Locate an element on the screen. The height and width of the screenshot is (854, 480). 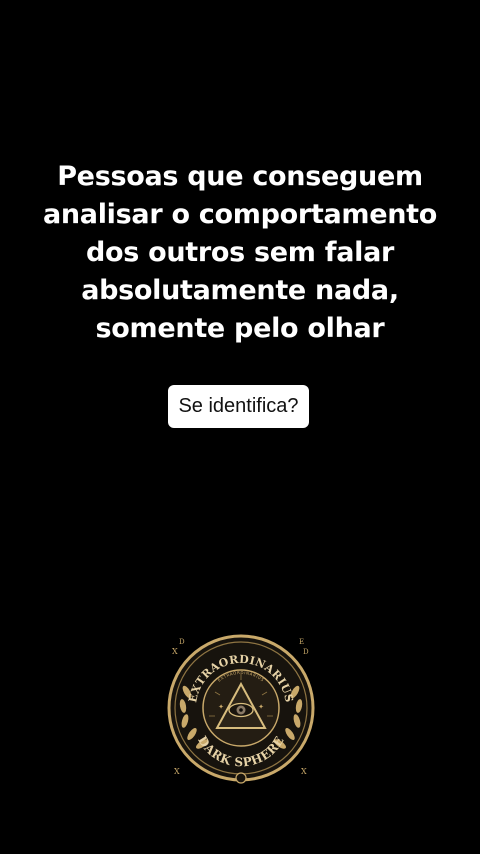
corner-letter-x-bottom-left: X is located at coordinates (177, 771).